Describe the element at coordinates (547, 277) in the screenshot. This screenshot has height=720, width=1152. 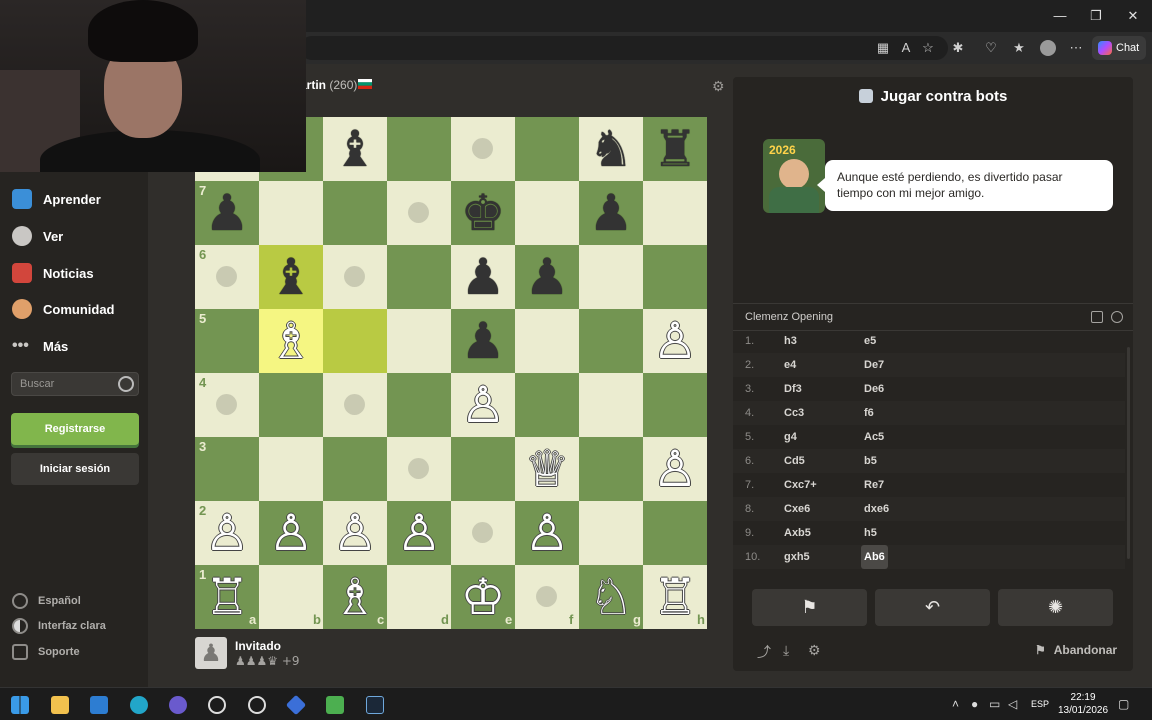
I see `piece-f6: ♟` at that location.